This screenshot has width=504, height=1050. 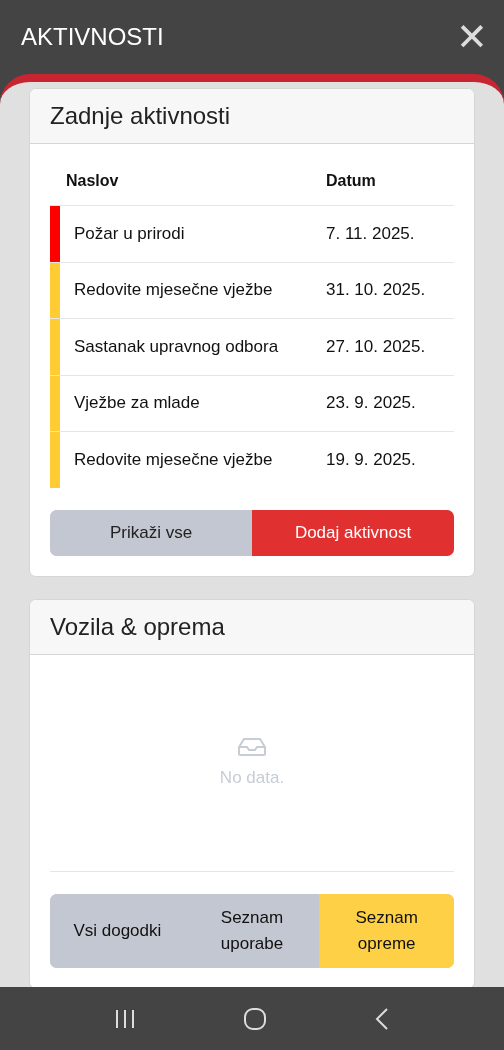 I want to click on column-header: Datum, so click(x=351, y=181).